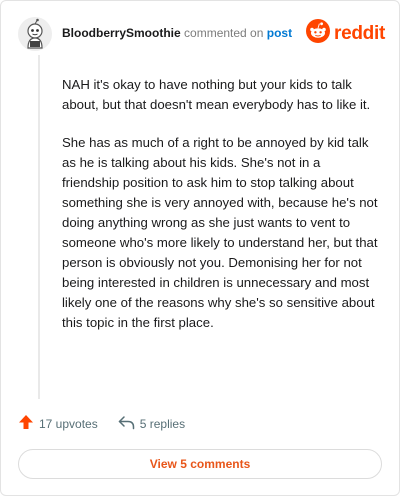  Describe the element at coordinates (35, 34) in the screenshot. I see `snoo-avatar-icon` at that location.